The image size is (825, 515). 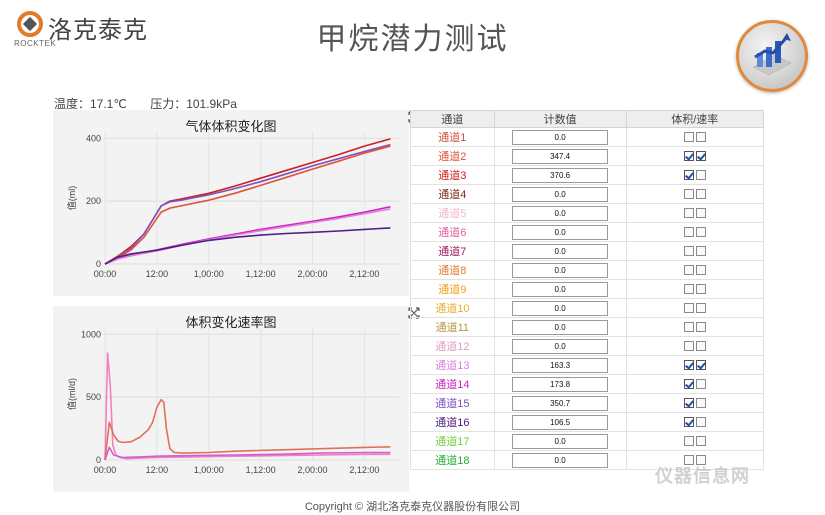 I want to click on count-cell: 350.7, so click(x=560, y=403).